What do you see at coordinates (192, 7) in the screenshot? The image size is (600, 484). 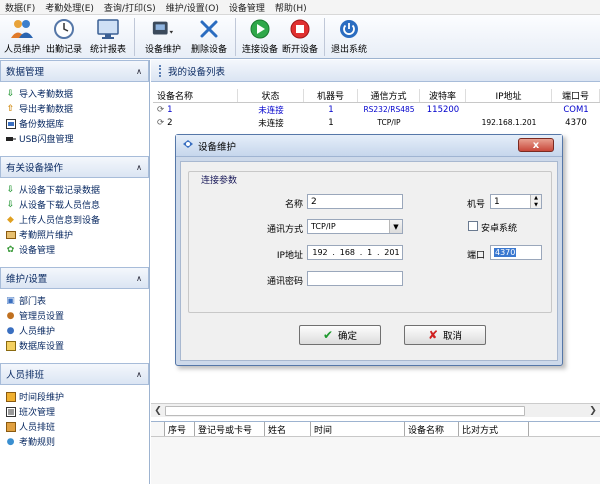 I see `menu-maintenance: 维护/设置(O)` at bounding box center [192, 7].